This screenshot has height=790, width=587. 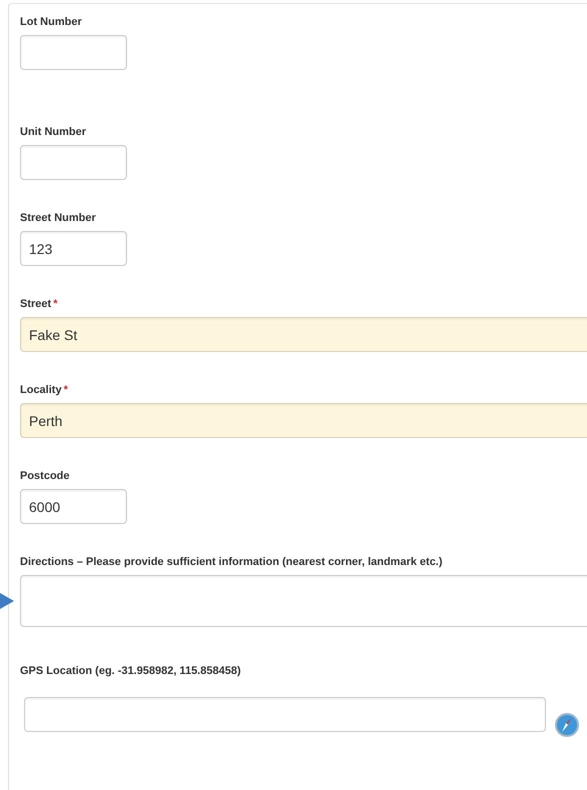 I want to click on gps-field, so click(x=285, y=714).